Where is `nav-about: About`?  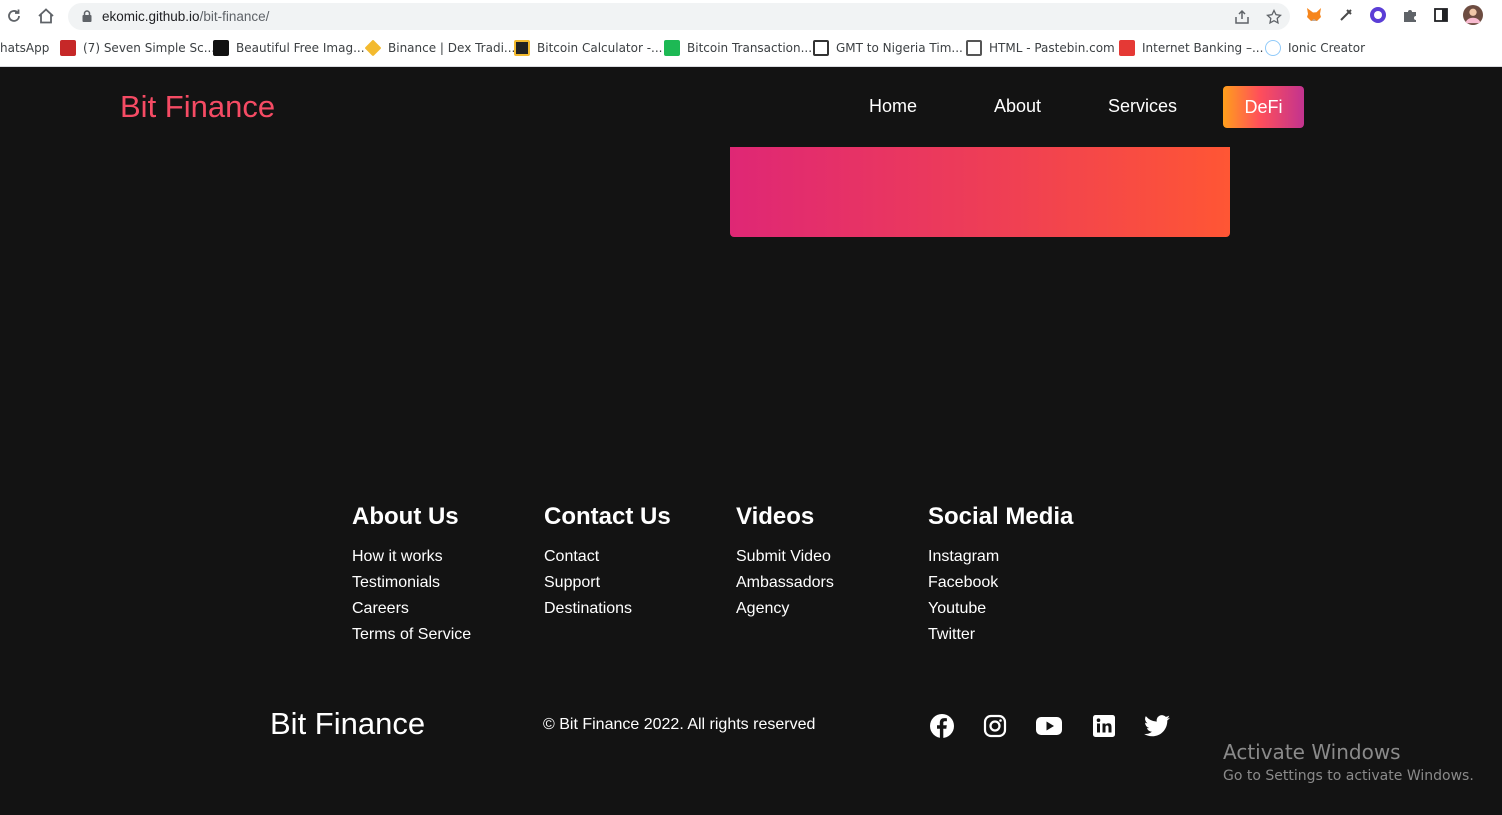
nav-about: About is located at coordinates (1017, 106).